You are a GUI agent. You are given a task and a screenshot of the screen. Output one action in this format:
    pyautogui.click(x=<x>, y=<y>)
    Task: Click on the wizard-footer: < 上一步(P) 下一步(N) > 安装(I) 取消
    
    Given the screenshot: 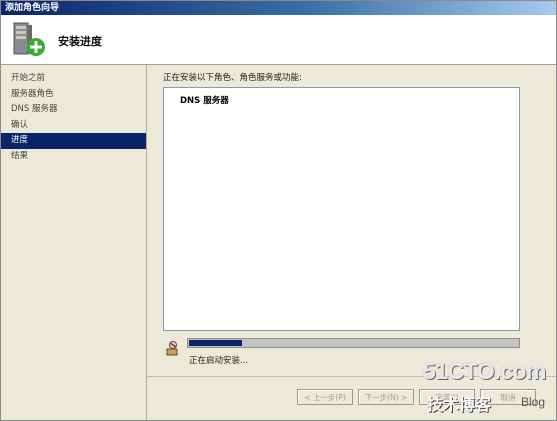 What is the action you would take?
    pyautogui.click(x=351, y=398)
    